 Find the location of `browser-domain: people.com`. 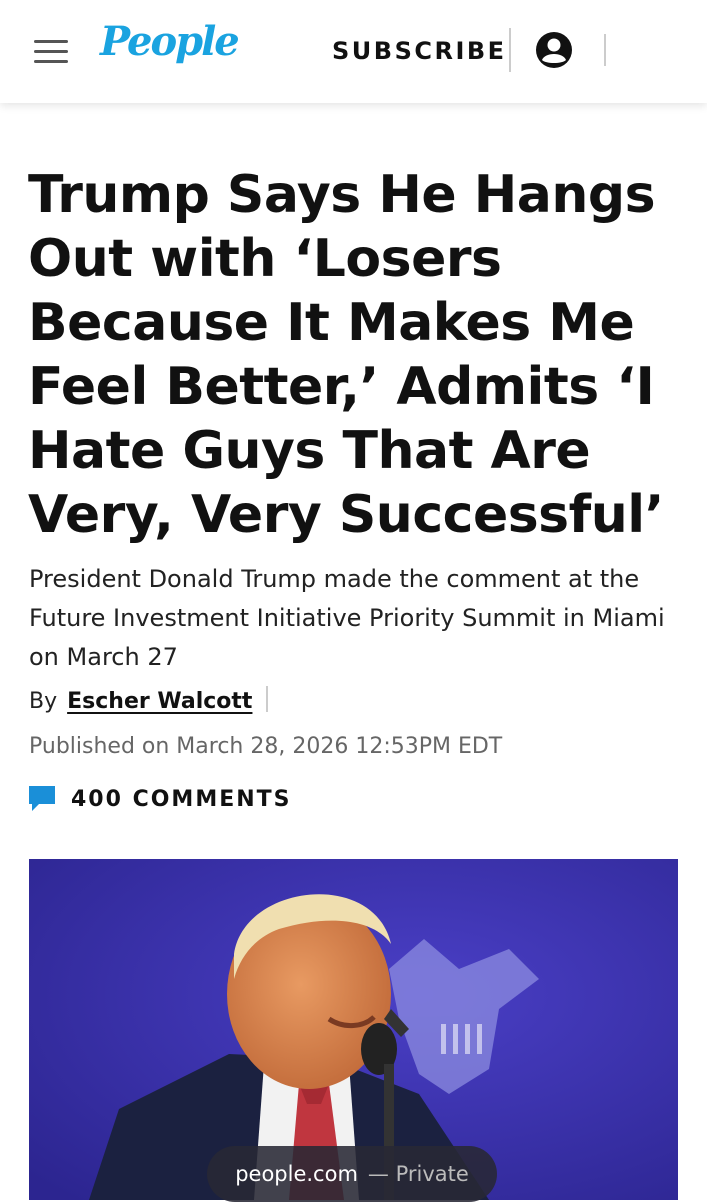

browser-domain: people.com is located at coordinates (296, 1174).